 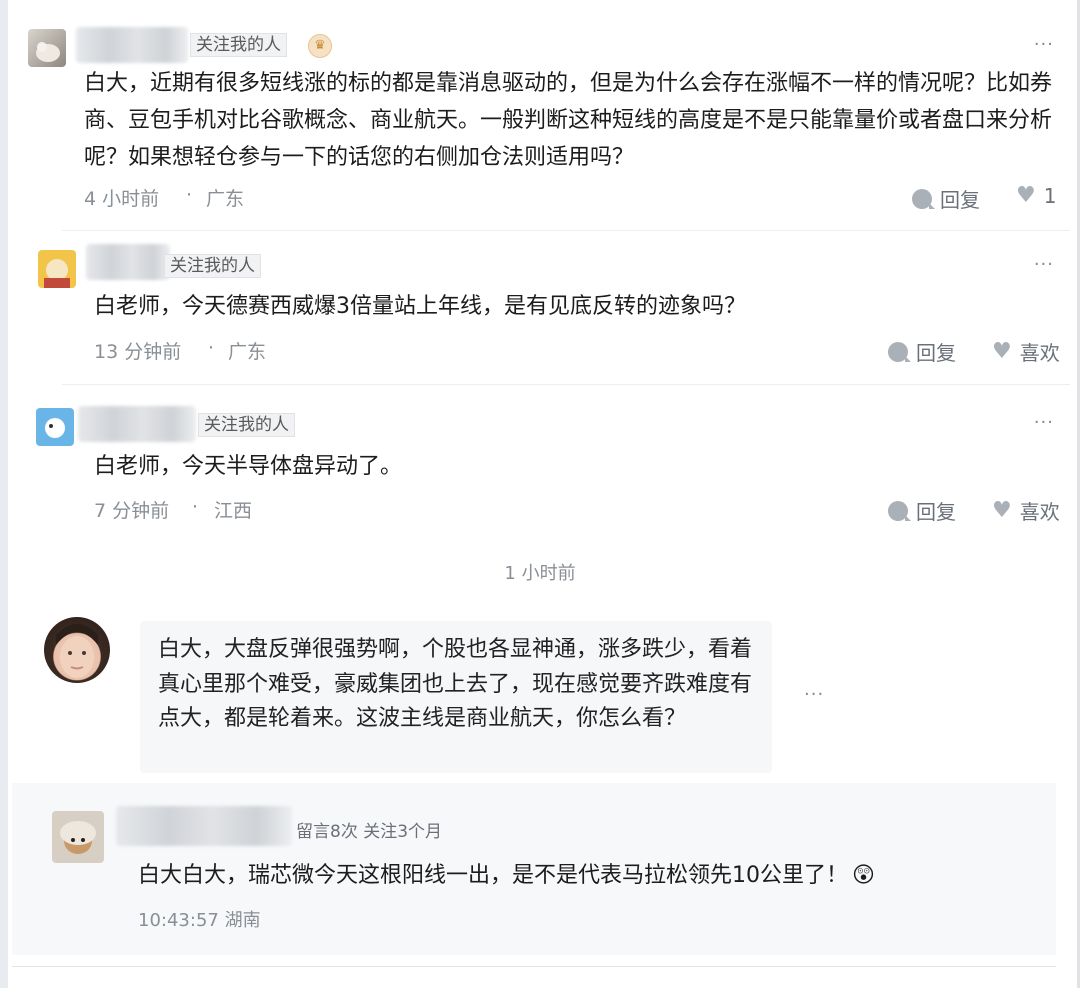 What do you see at coordinates (4, 494) in the screenshot?
I see `window-edge-left` at bounding box center [4, 494].